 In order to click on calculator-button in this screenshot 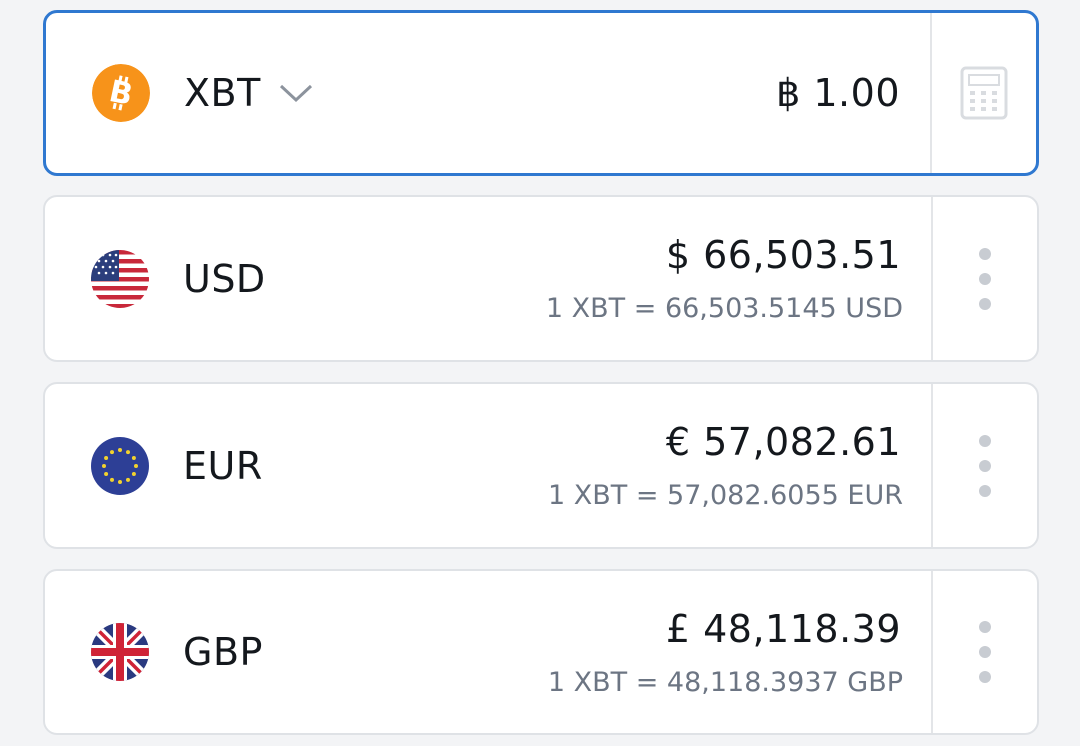, I will do `click(983, 93)`.